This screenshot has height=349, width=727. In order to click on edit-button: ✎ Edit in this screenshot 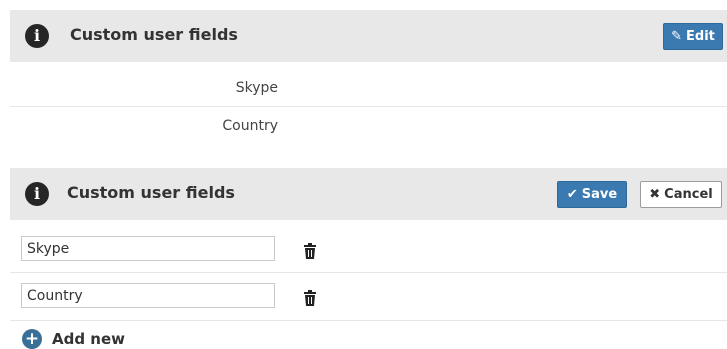, I will do `click(693, 36)`.